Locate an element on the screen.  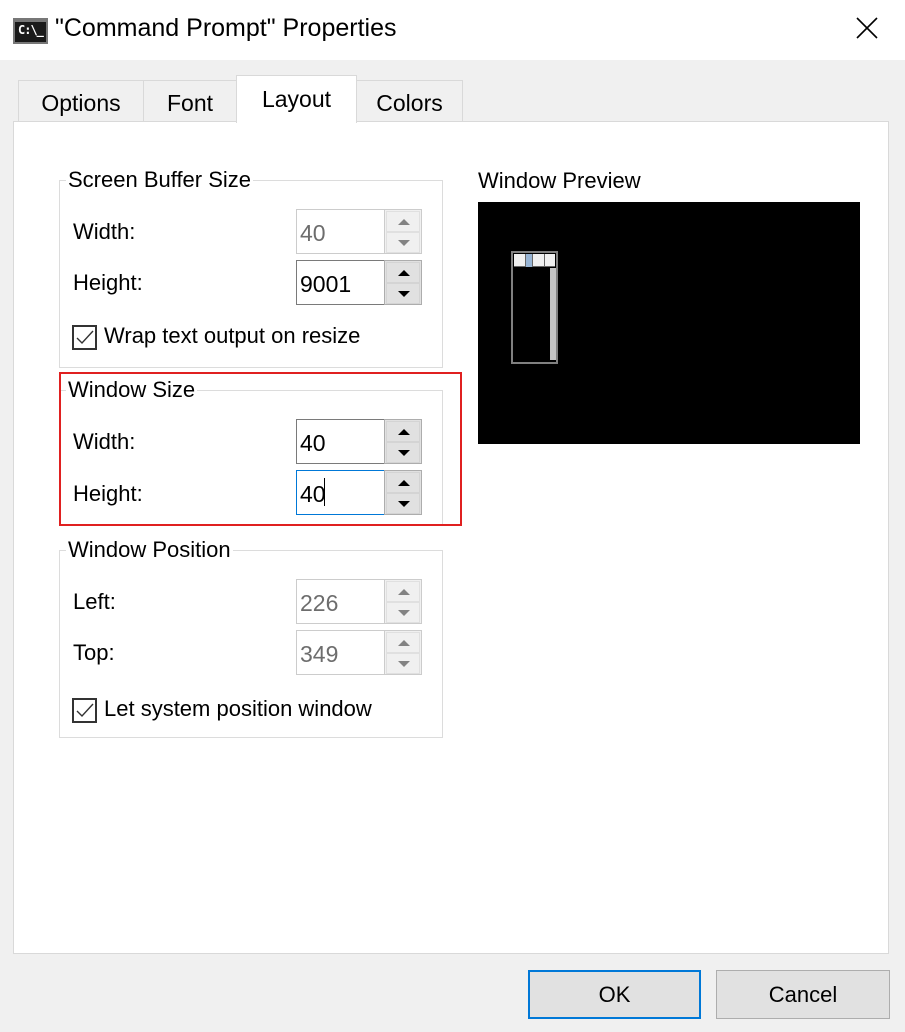
position-top-label: Top: is located at coordinates (94, 652).